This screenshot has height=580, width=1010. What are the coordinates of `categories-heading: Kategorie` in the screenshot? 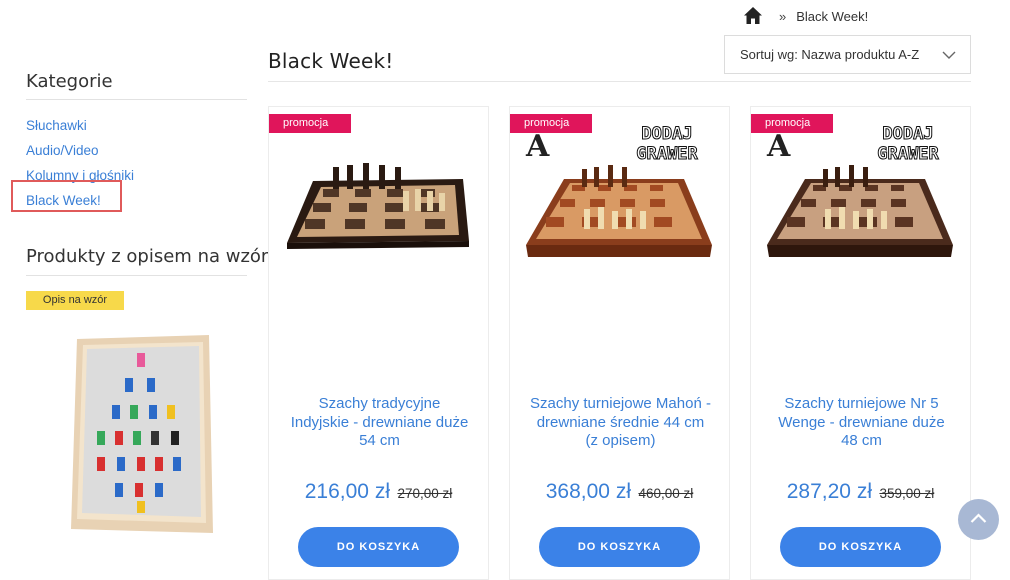 It's located at (69, 81).